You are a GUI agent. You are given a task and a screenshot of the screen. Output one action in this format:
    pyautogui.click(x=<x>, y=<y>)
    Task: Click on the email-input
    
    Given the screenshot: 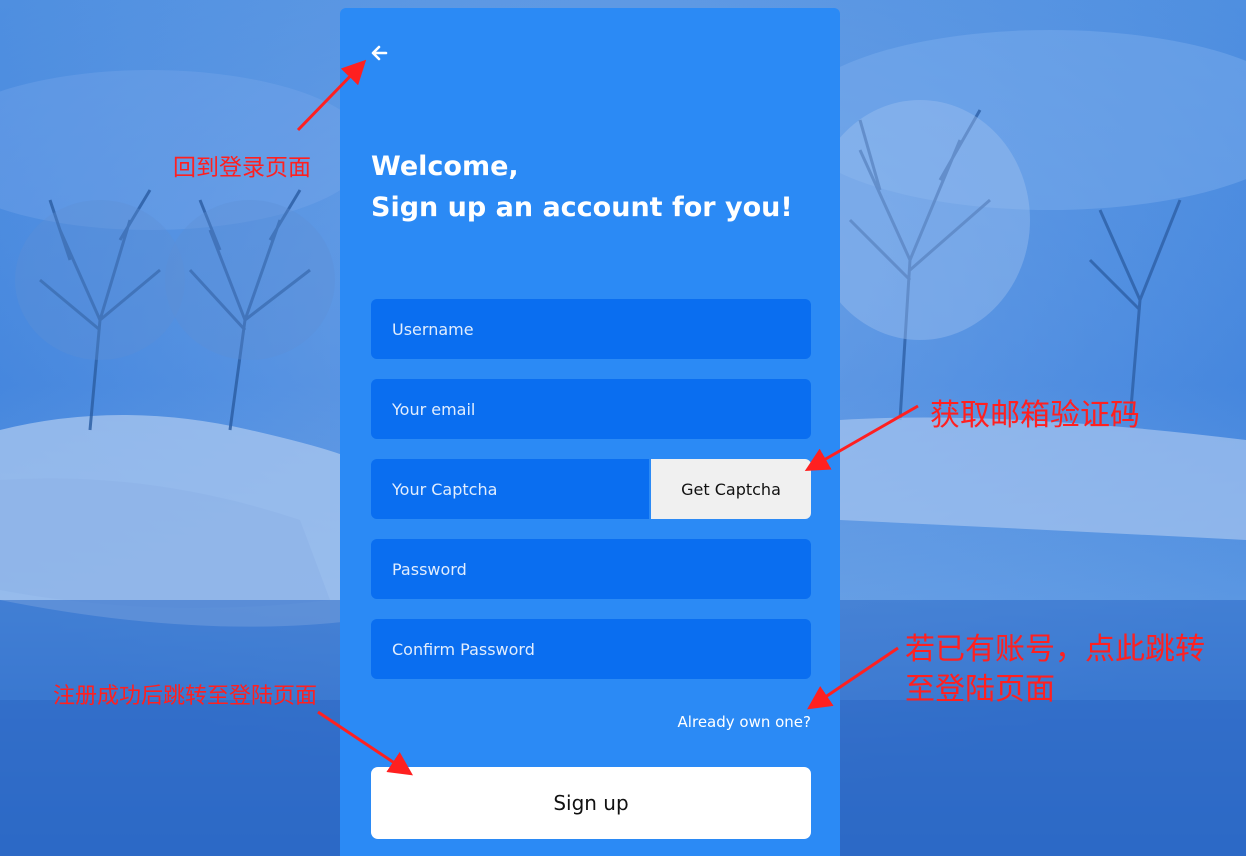 What is the action you would take?
    pyautogui.click(x=591, y=409)
    